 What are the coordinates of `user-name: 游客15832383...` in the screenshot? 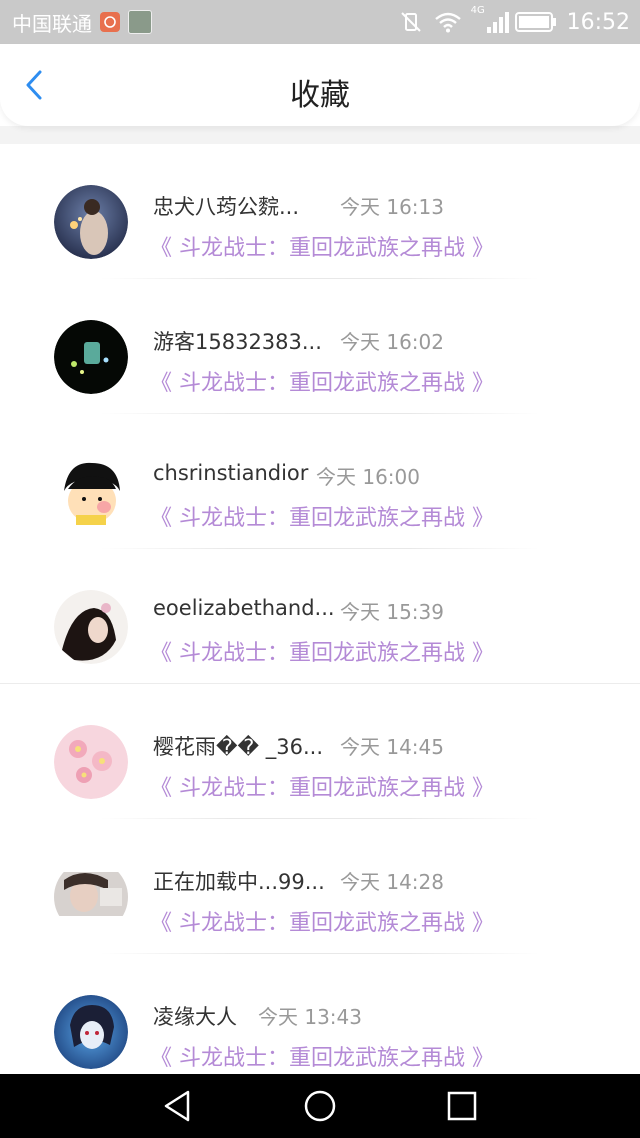 It's located at (237, 342).